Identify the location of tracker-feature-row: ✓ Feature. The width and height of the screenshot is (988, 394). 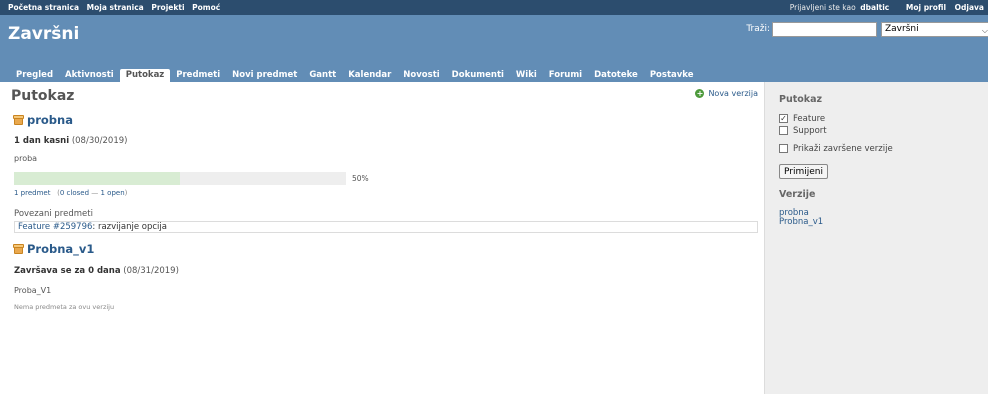
(876, 118).